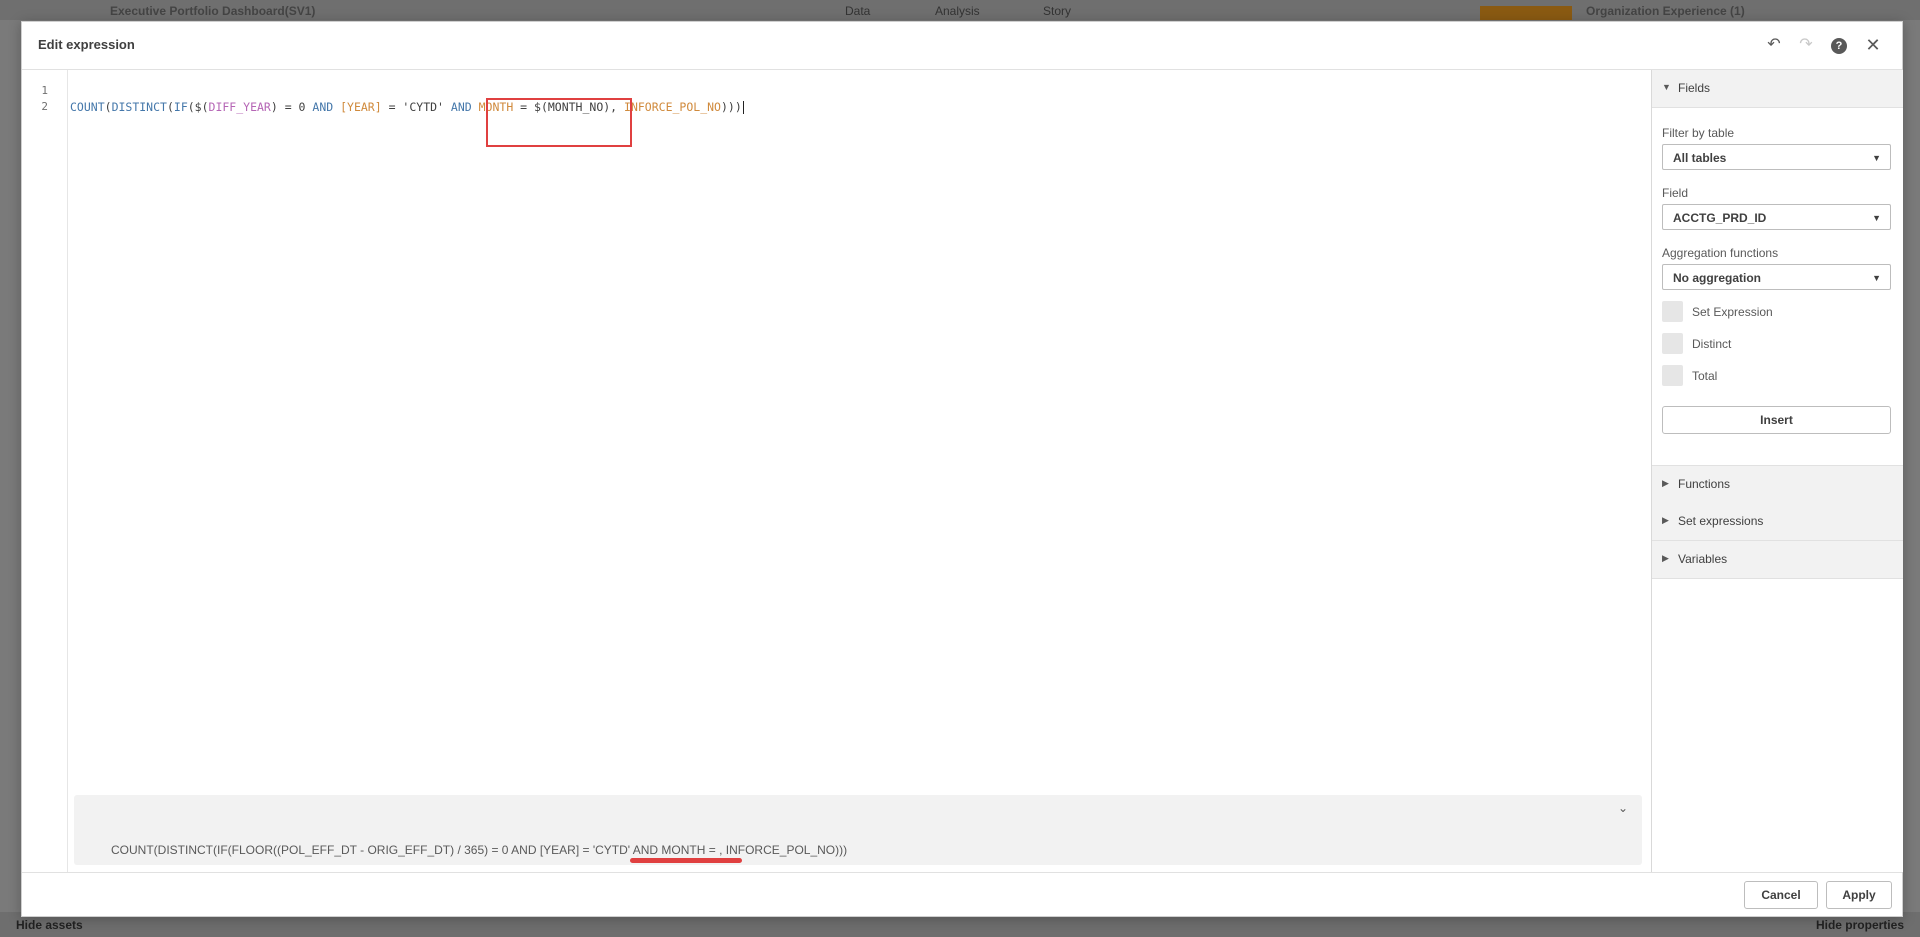 The image size is (1920, 937). Describe the element at coordinates (1704, 484) in the screenshot. I see `section-functions-label: Functions` at that location.